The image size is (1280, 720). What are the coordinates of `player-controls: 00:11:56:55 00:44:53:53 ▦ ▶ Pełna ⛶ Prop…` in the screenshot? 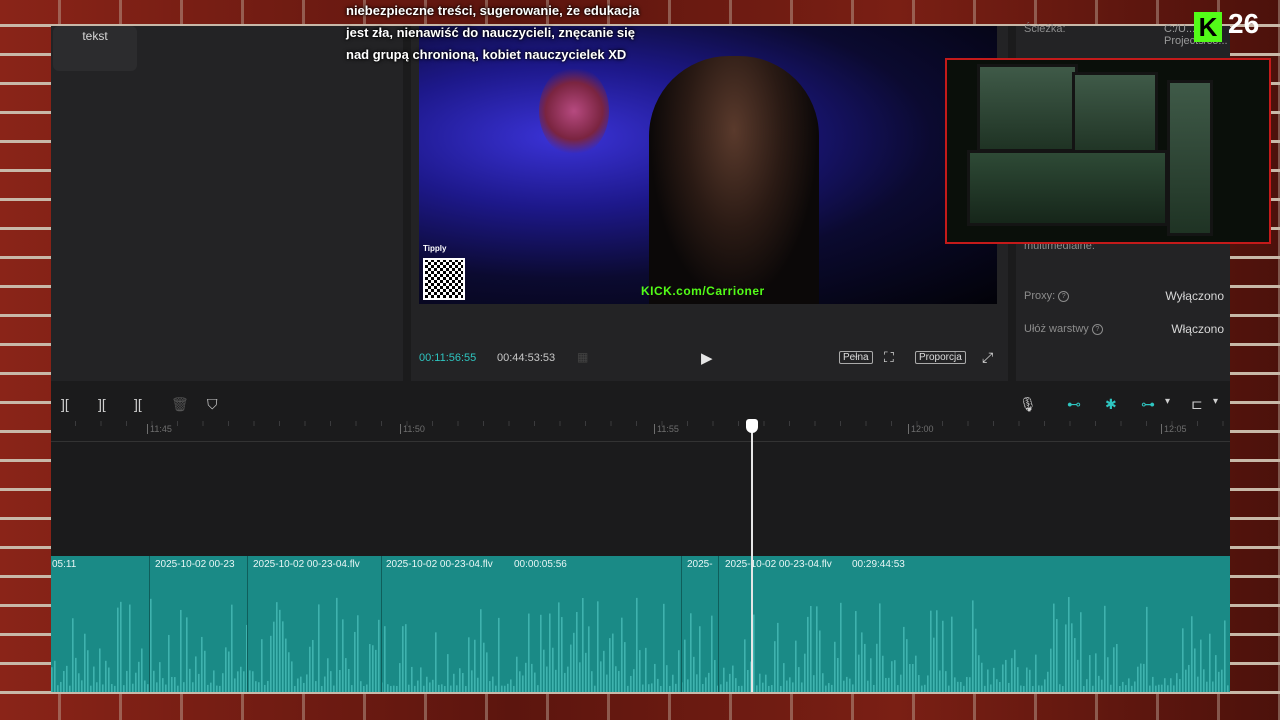 It's located at (709, 359).